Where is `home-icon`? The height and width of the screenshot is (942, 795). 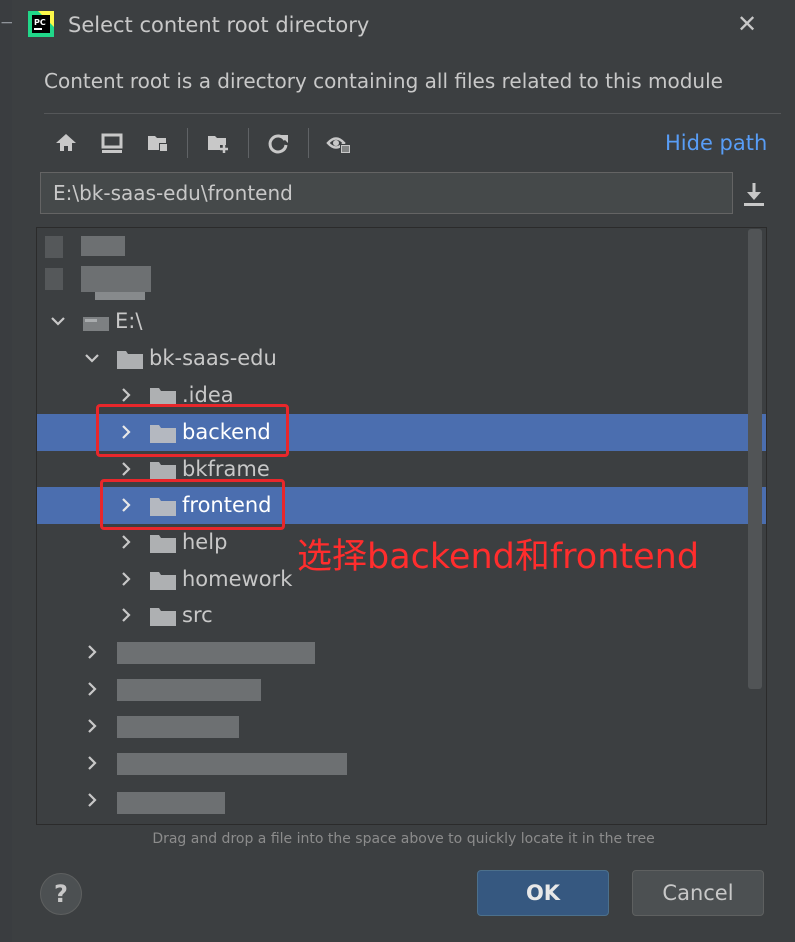
home-icon is located at coordinates (66, 143).